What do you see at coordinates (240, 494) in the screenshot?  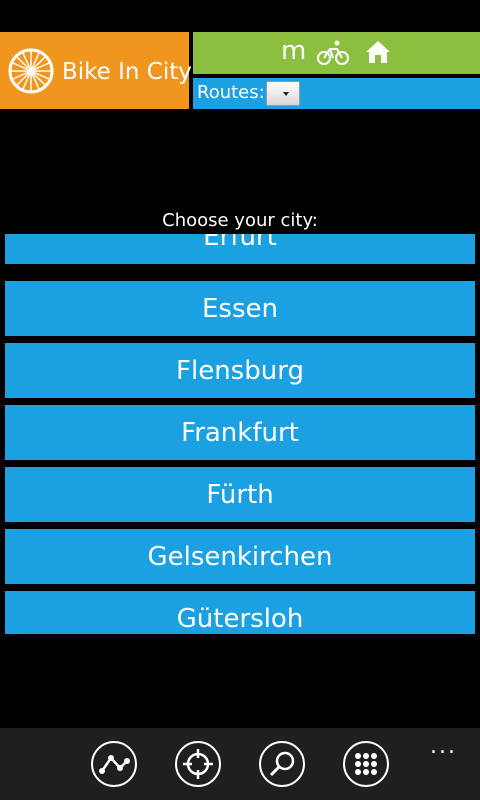 I see `city-item: Fürth` at bounding box center [240, 494].